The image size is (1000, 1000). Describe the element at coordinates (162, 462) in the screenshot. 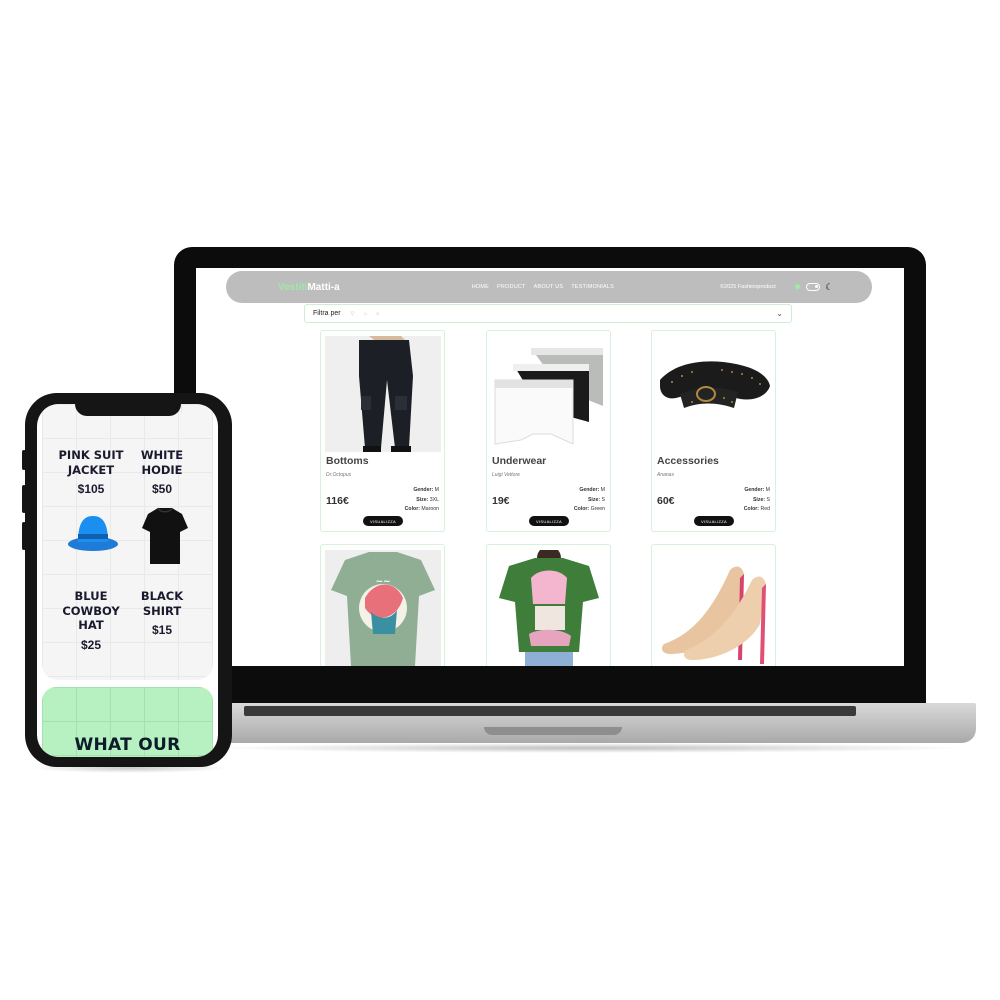

I see `phone-product-name: WHITE HODIE` at that location.